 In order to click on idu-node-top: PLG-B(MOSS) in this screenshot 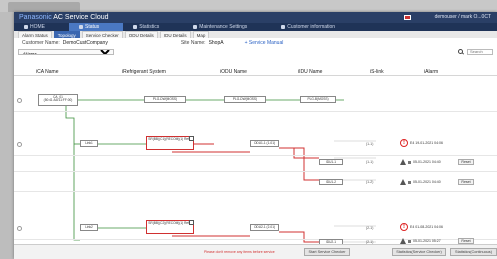, I will do `click(318, 99)`.